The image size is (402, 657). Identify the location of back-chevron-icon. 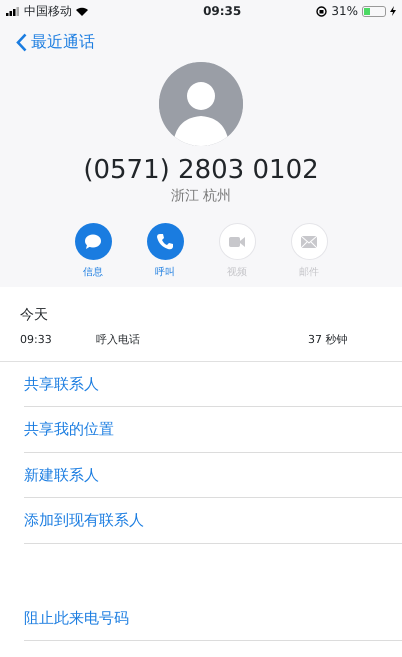
(21, 42).